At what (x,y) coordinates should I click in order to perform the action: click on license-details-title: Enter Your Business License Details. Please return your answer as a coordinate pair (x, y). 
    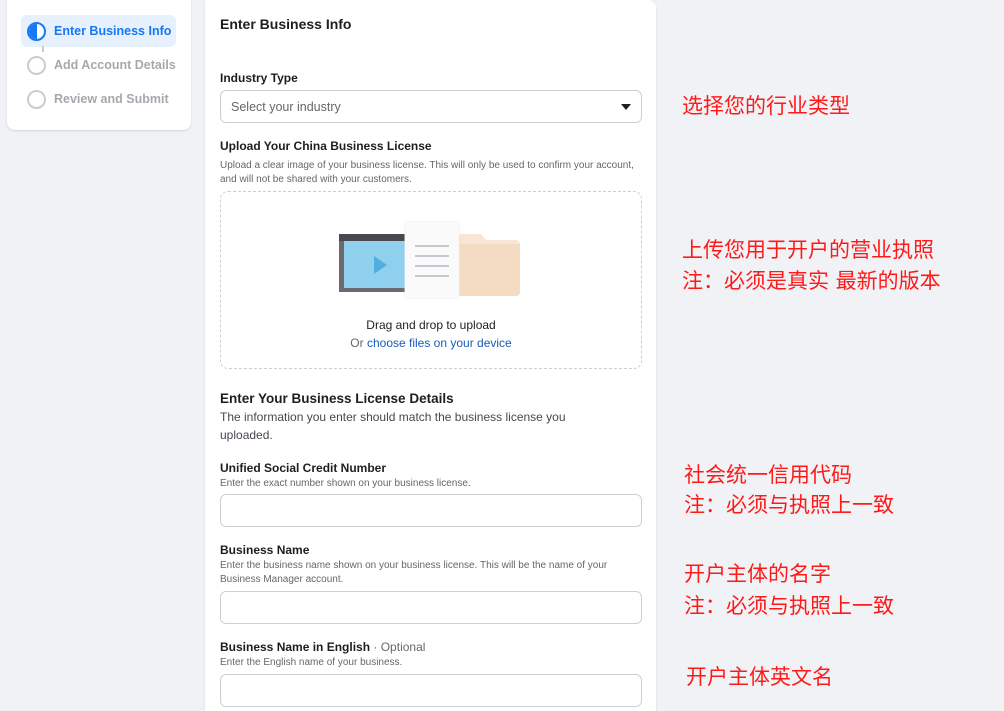
    Looking at the image, I should click on (337, 398).